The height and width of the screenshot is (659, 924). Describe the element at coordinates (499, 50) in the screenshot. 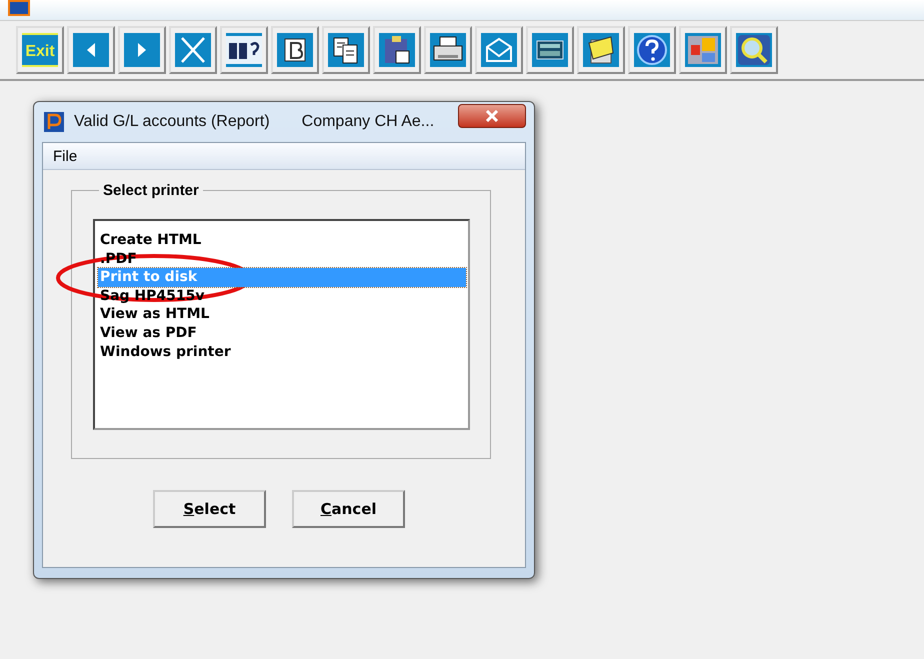

I see `envelope-icon` at that location.